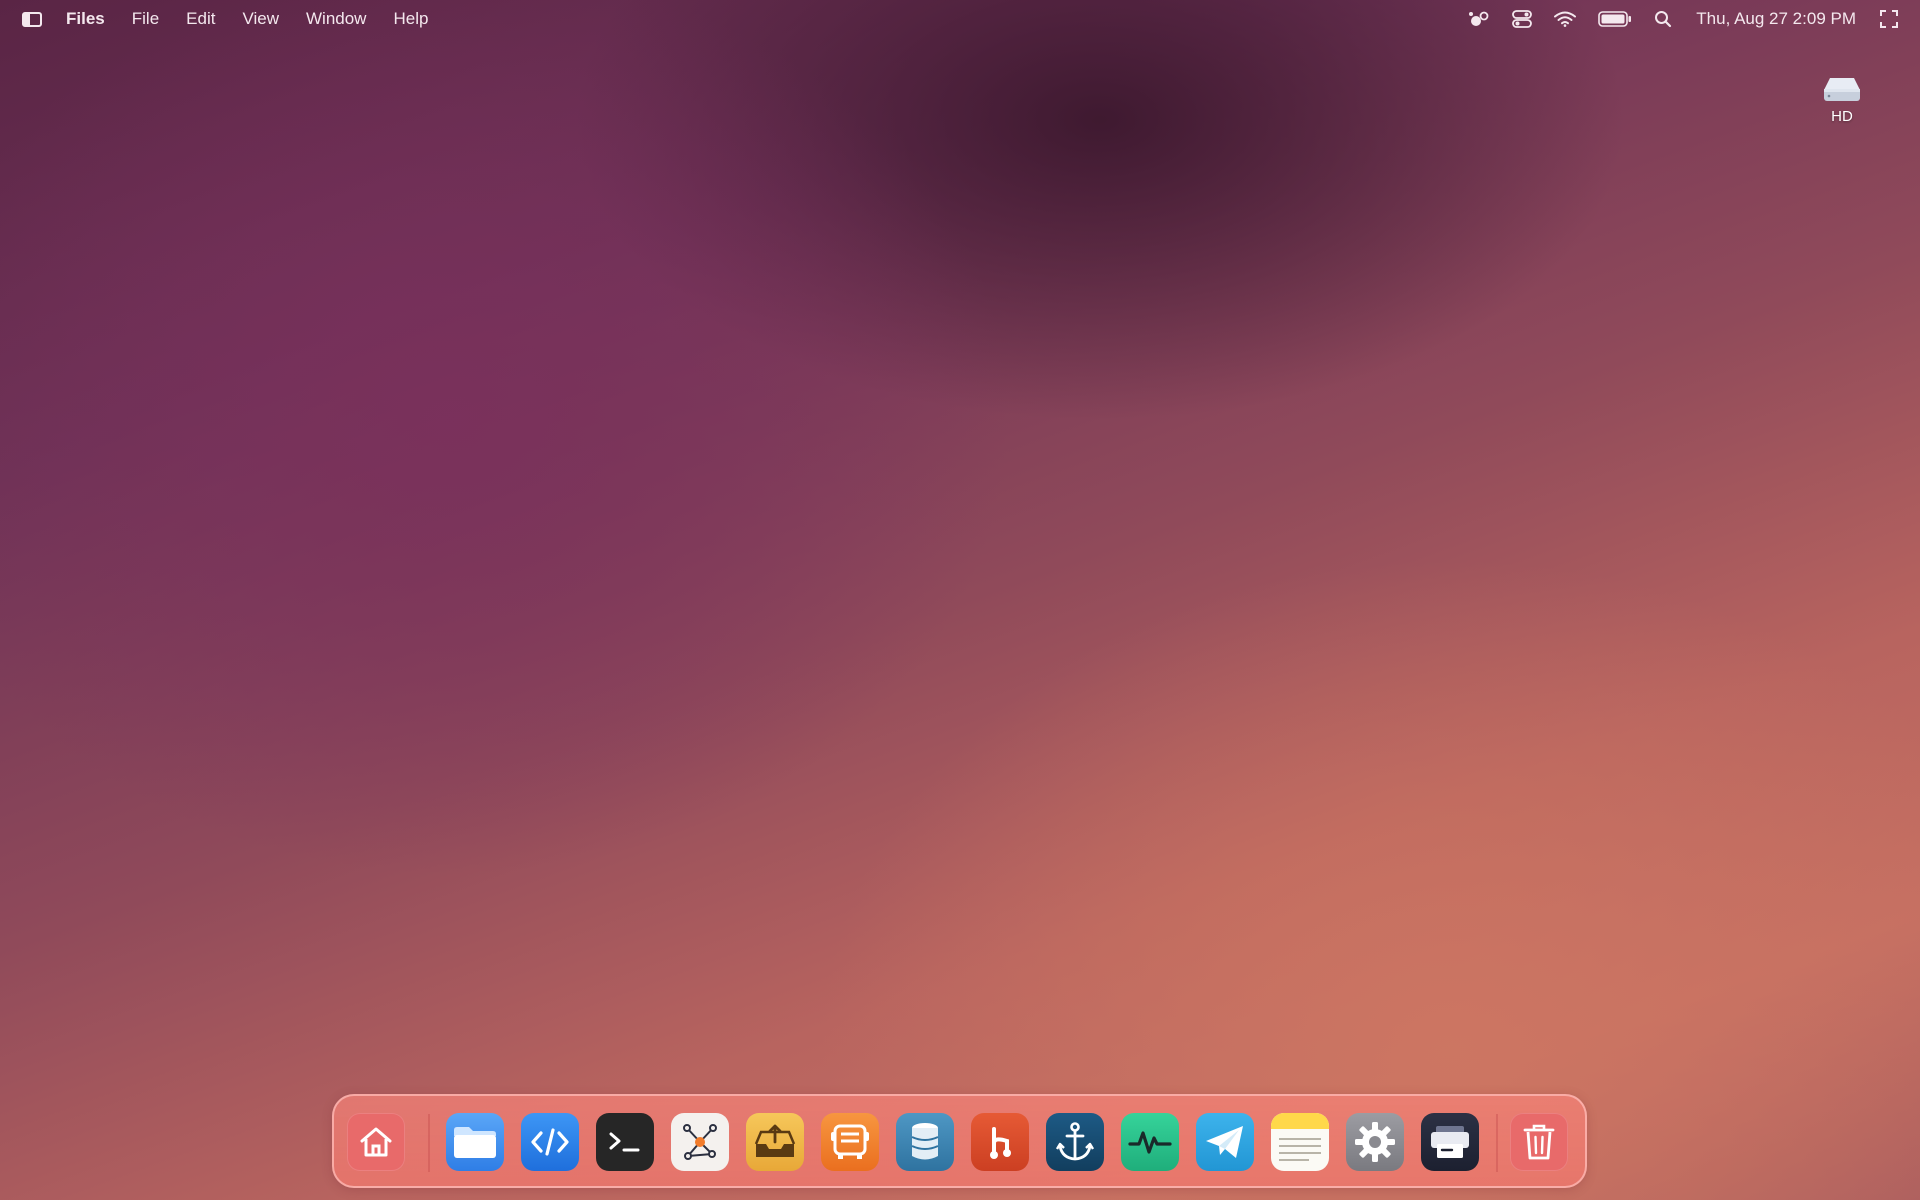  I want to click on printer-icon, so click(1450, 1142).